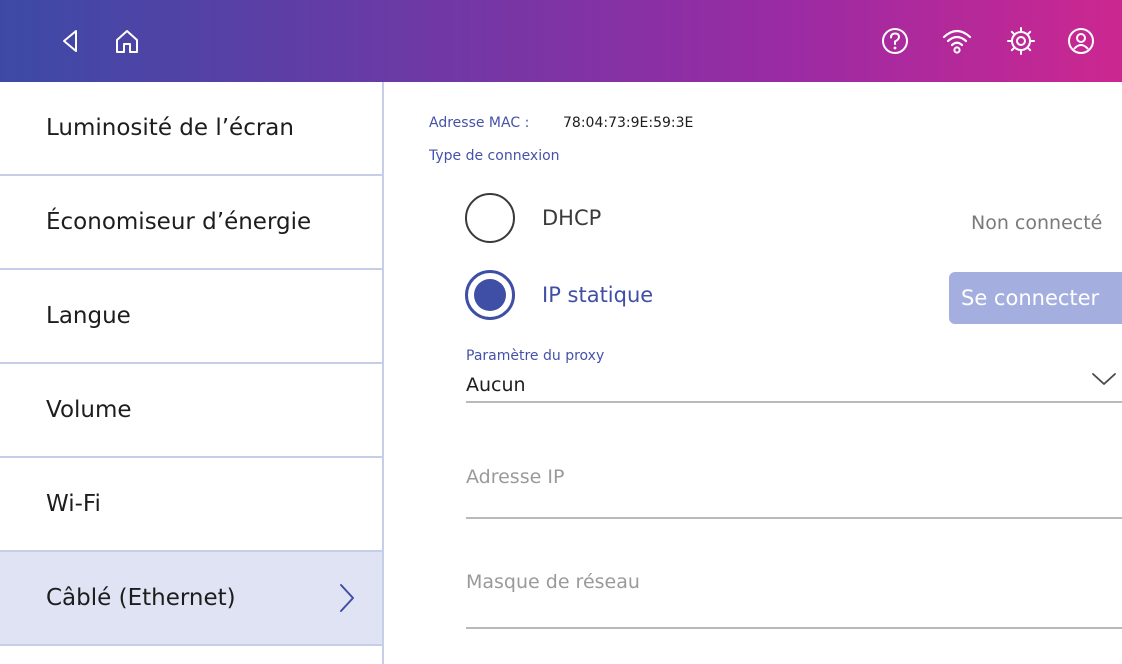  Describe the element at coordinates (794, 477) in the screenshot. I see `ip-address-input` at that location.